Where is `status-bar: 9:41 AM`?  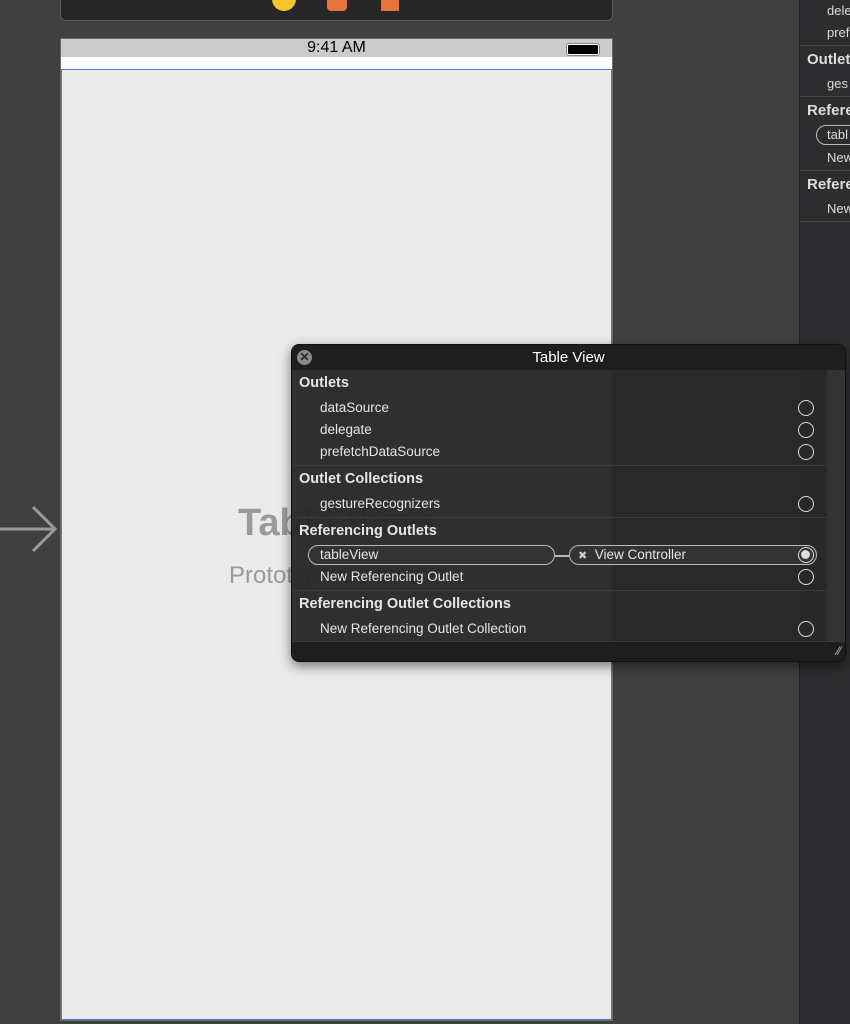 status-bar: 9:41 AM is located at coordinates (336, 48).